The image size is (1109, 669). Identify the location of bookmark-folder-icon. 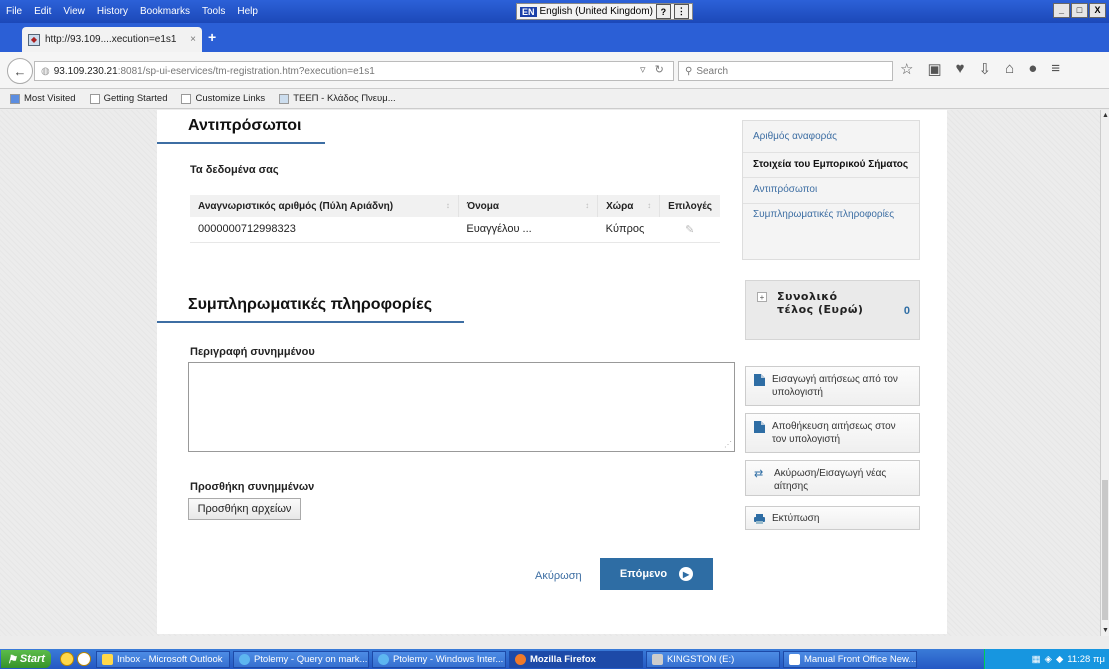
(15, 98).